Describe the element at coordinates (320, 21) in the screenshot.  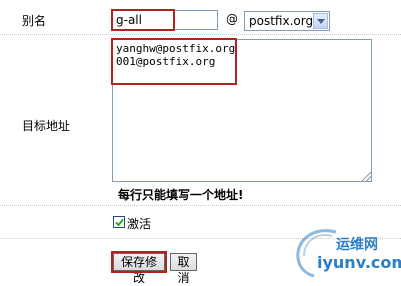
I see `chevron-down-icon` at that location.